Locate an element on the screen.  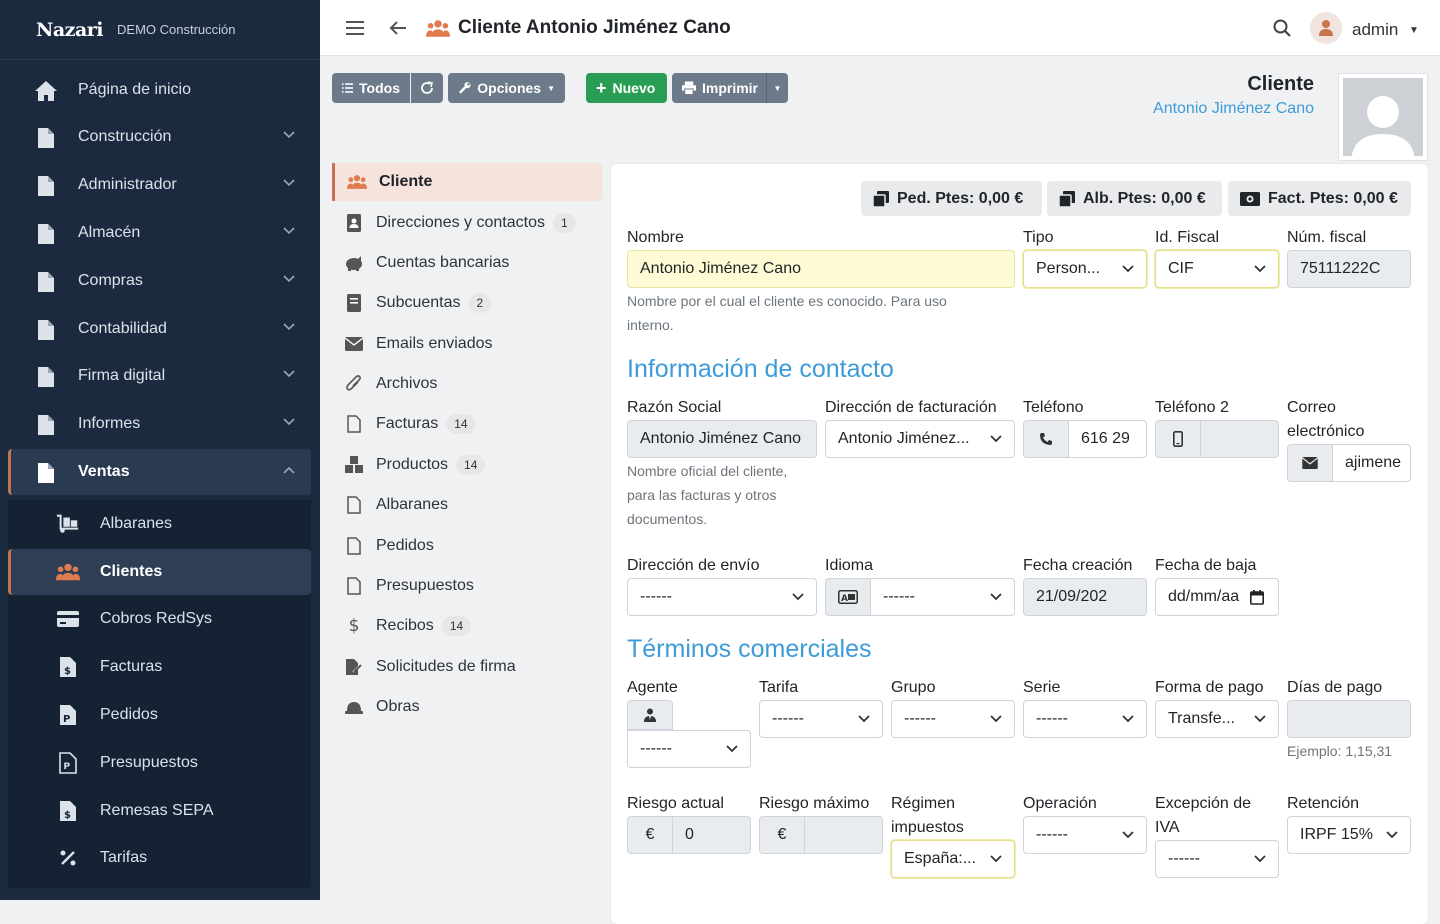
agente-select: ------ is located at coordinates (689, 749).